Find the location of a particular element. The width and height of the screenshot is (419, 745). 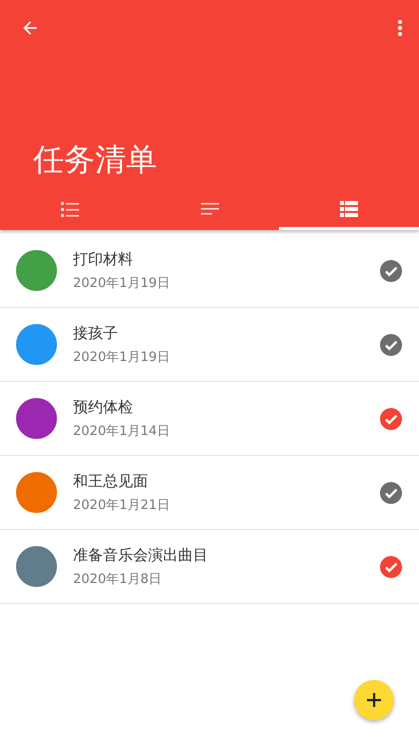

task-date: 2020年1月21日 is located at coordinates (122, 505).